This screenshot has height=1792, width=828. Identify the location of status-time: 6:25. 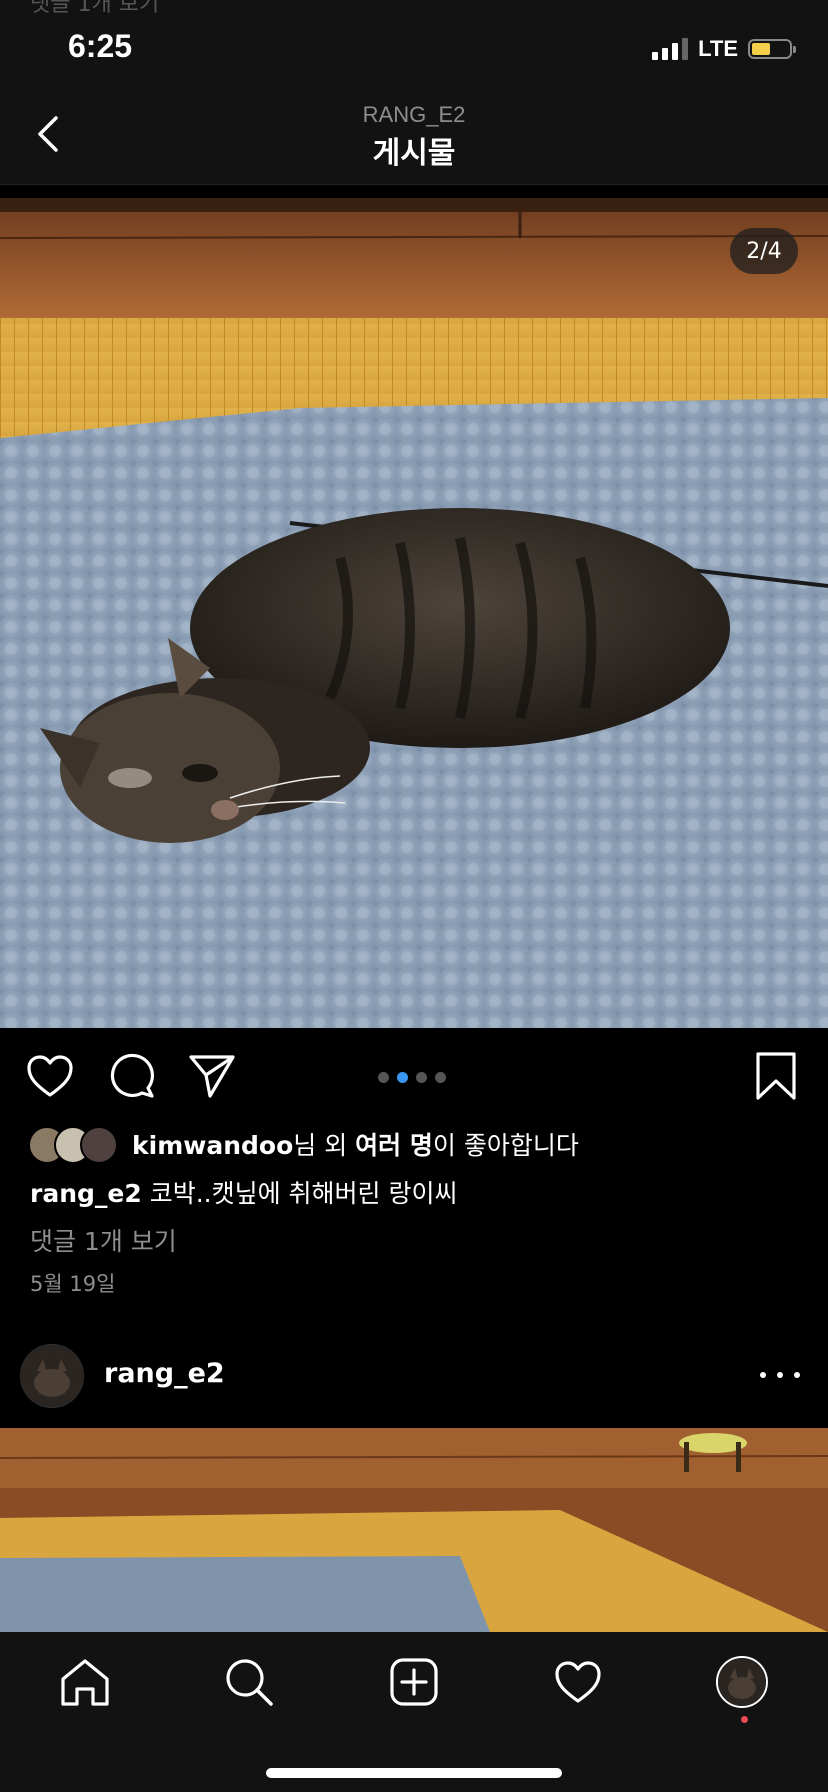
(100, 46).